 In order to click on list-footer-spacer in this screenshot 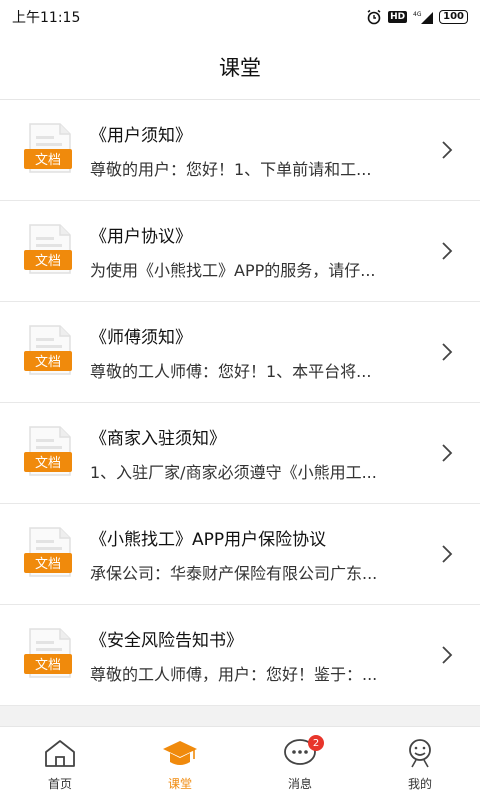, I will do `click(240, 716)`.